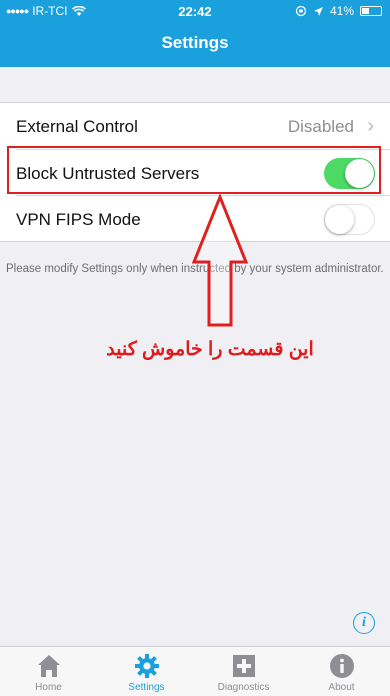 The height and width of the screenshot is (696, 390). What do you see at coordinates (244, 666) in the screenshot?
I see `plus-box-icon` at bounding box center [244, 666].